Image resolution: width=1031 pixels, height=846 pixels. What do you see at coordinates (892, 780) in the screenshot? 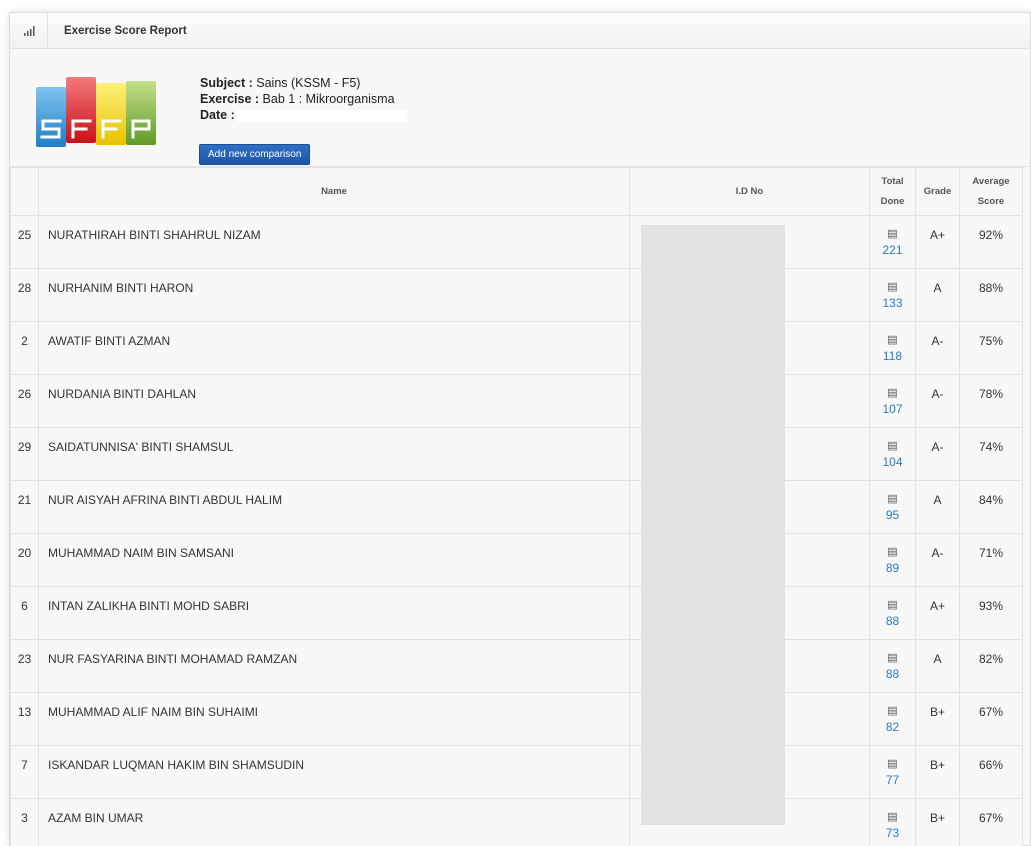
I see `total-done-link: 77` at bounding box center [892, 780].